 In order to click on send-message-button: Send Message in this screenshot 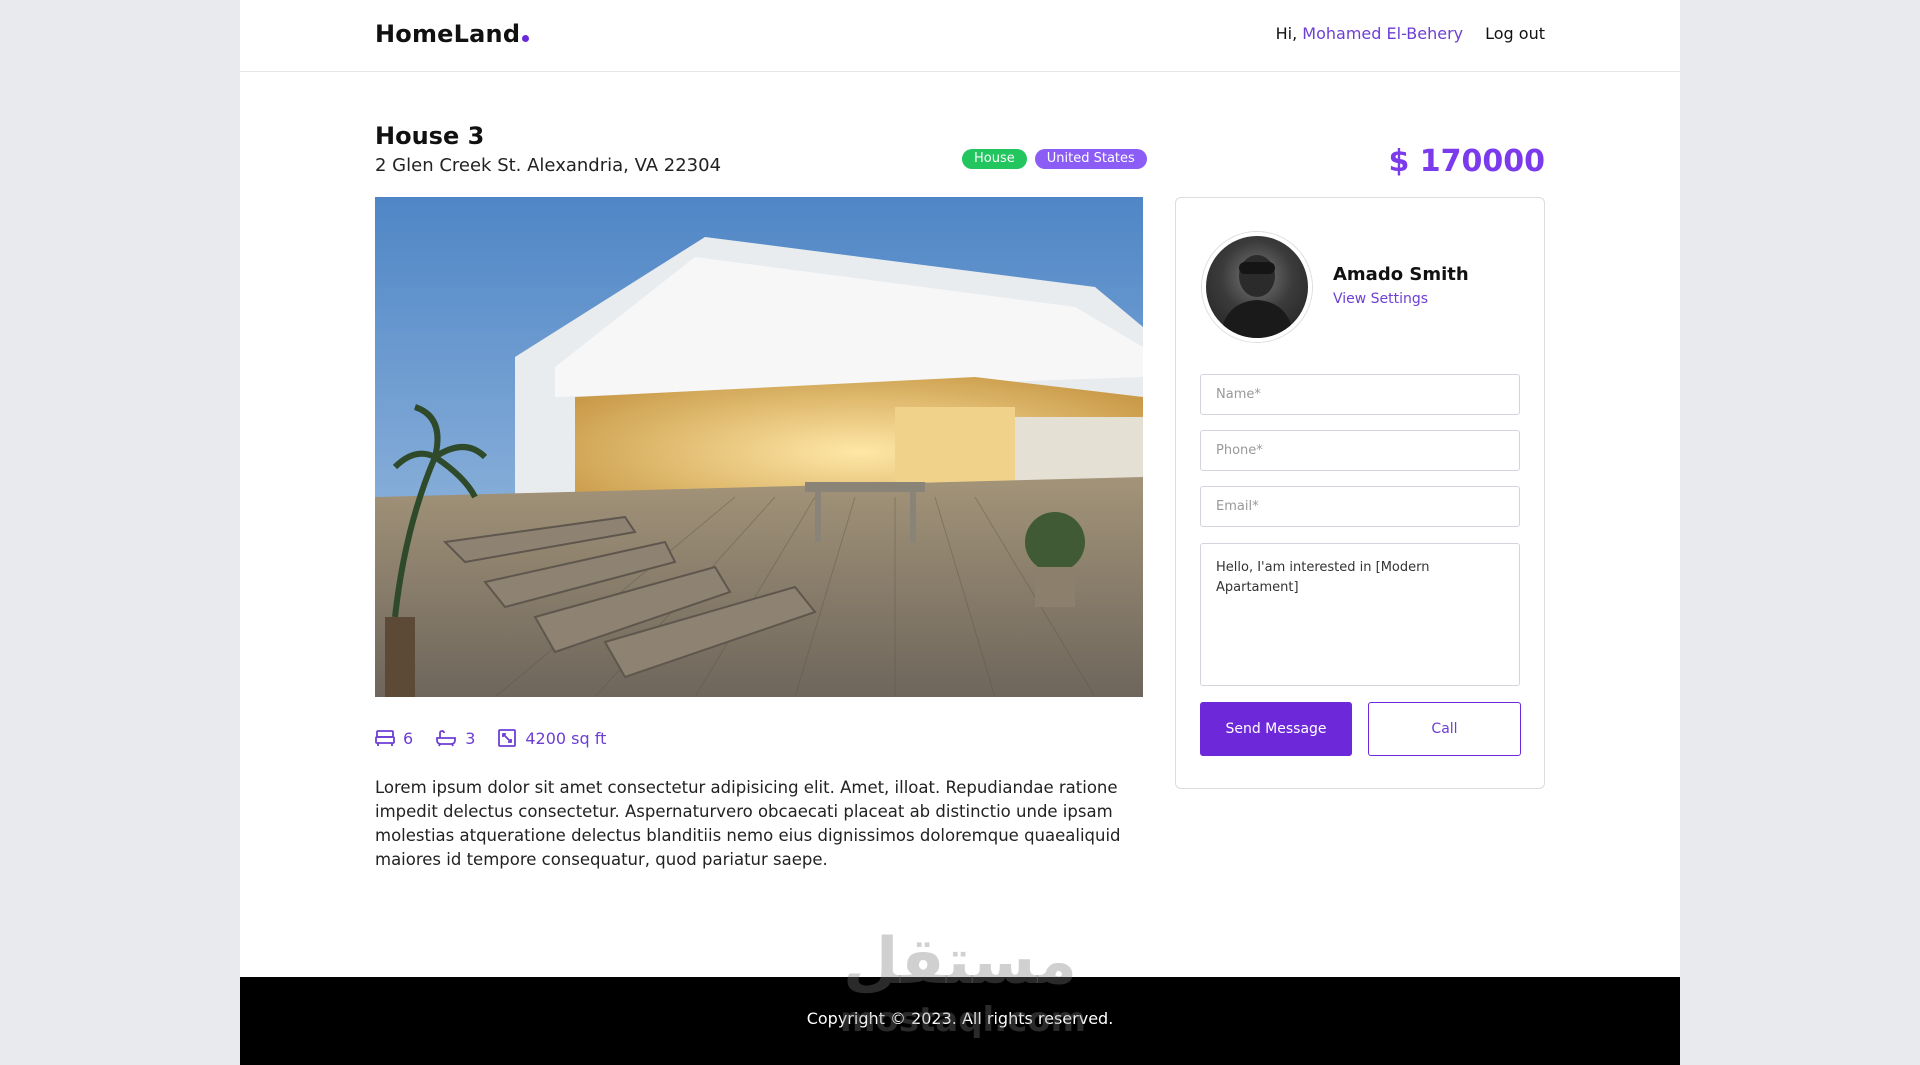, I will do `click(1276, 729)`.